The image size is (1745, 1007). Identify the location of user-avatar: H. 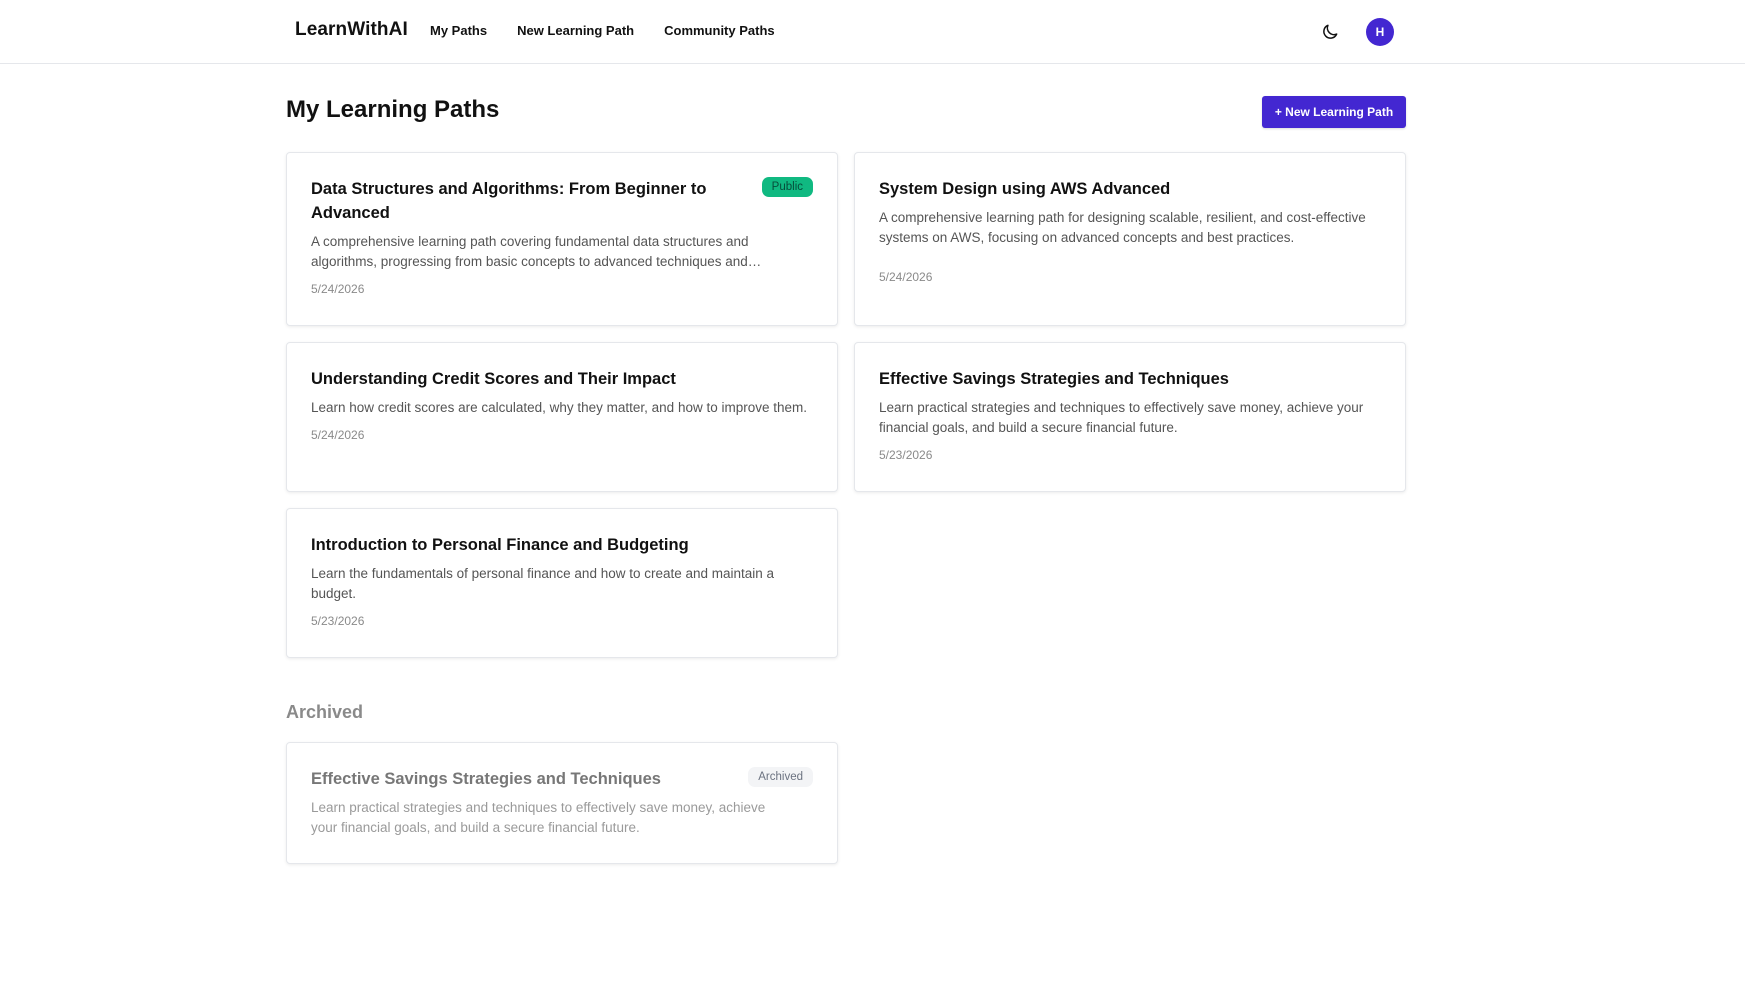
(1380, 32).